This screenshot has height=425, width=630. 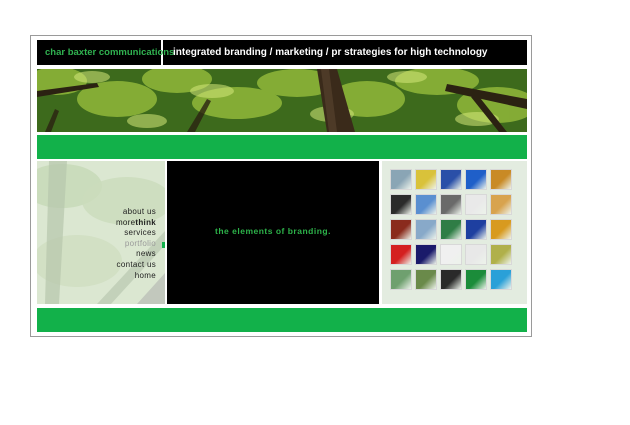 I want to click on nav-link-services: services, so click(x=136, y=233).